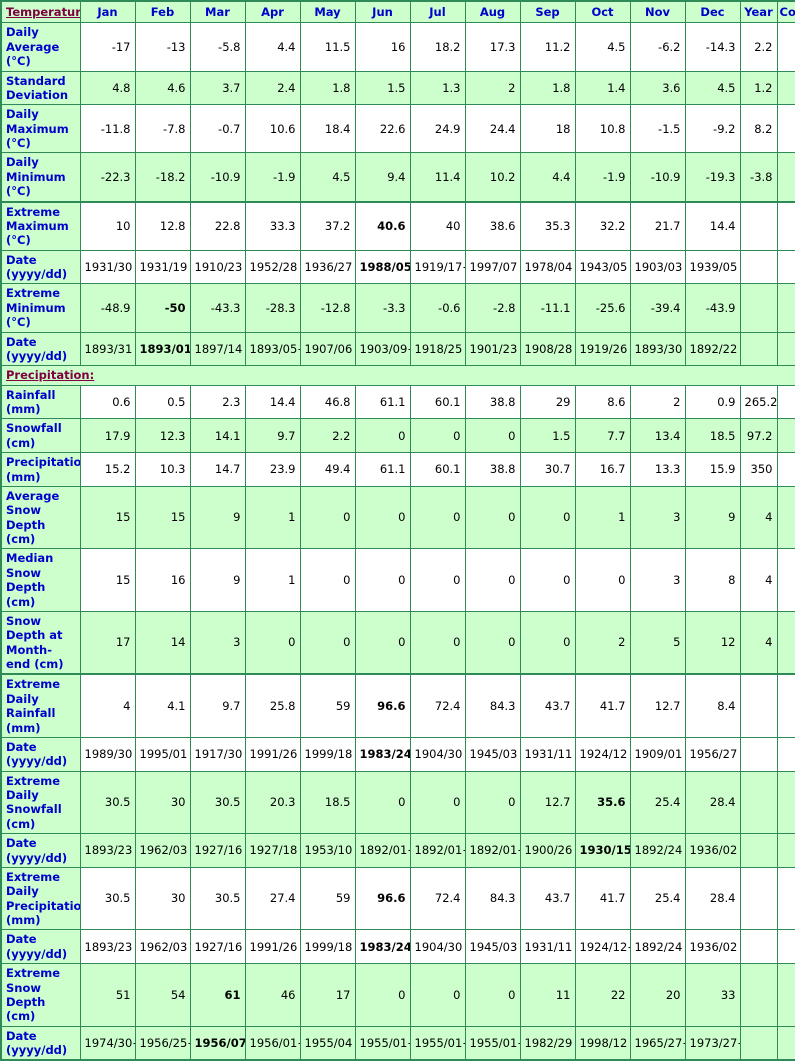 The height and width of the screenshot is (1061, 795). What do you see at coordinates (162, 947) in the screenshot?
I see `data-cell: 1962/03` at bounding box center [162, 947].